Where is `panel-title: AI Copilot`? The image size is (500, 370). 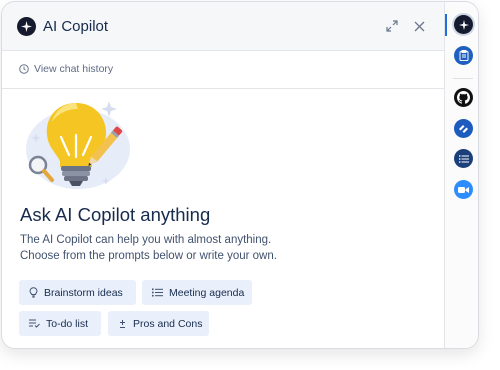 panel-title: AI Copilot is located at coordinates (76, 26).